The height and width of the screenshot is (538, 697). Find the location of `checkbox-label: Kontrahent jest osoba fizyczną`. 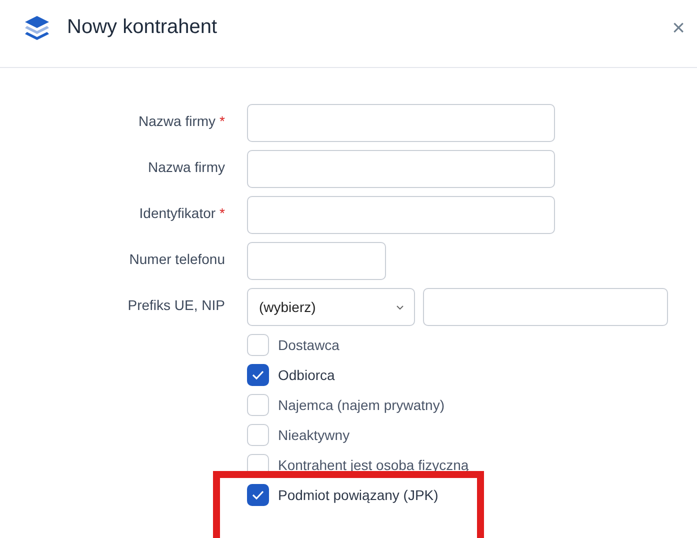

checkbox-label: Kontrahent jest osoba fizyczną is located at coordinates (373, 465).